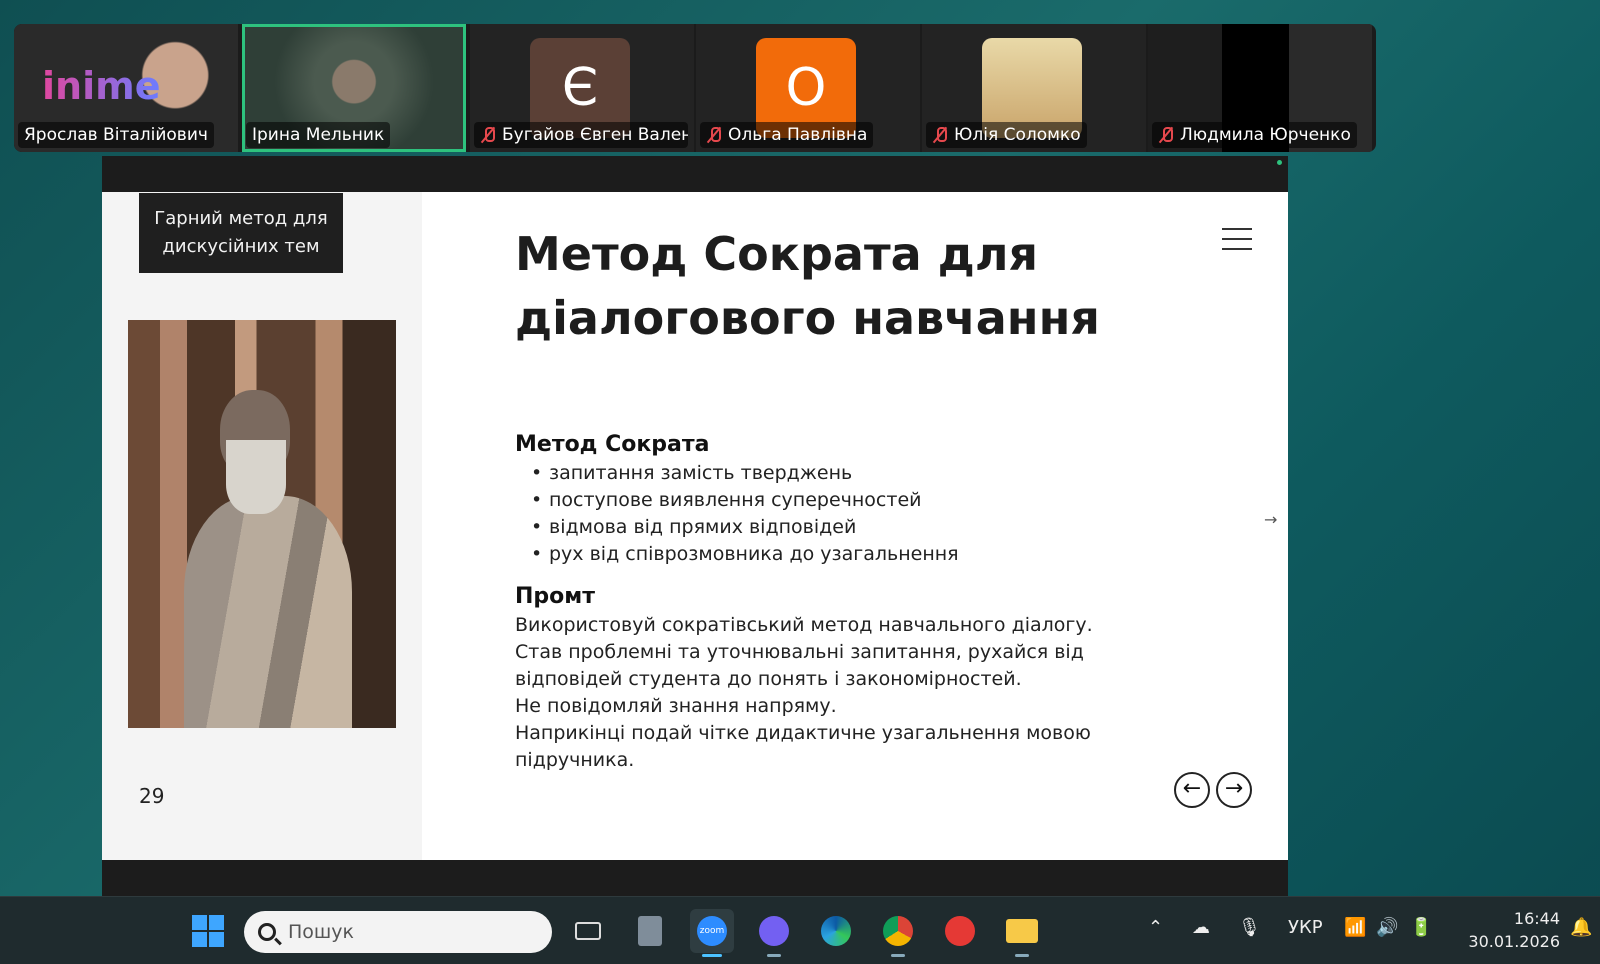 The image size is (1600, 964). Describe the element at coordinates (1265, 135) in the screenshot. I see `participant-name: Людмила Юрченко` at that location.